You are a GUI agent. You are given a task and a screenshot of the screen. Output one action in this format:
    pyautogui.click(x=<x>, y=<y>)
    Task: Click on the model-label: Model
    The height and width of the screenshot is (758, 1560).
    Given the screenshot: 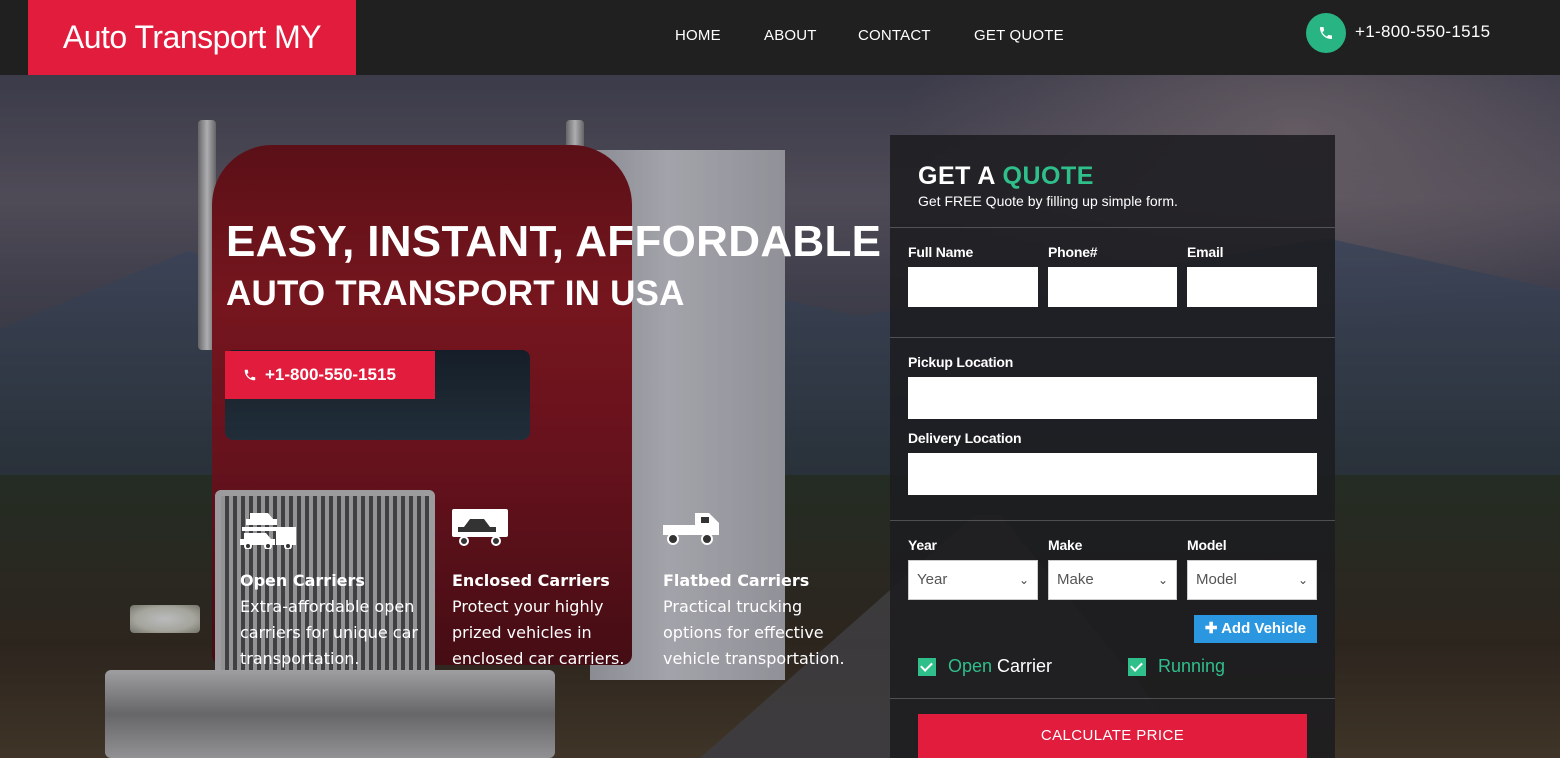 What is the action you would take?
    pyautogui.click(x=1207, y=545)
    